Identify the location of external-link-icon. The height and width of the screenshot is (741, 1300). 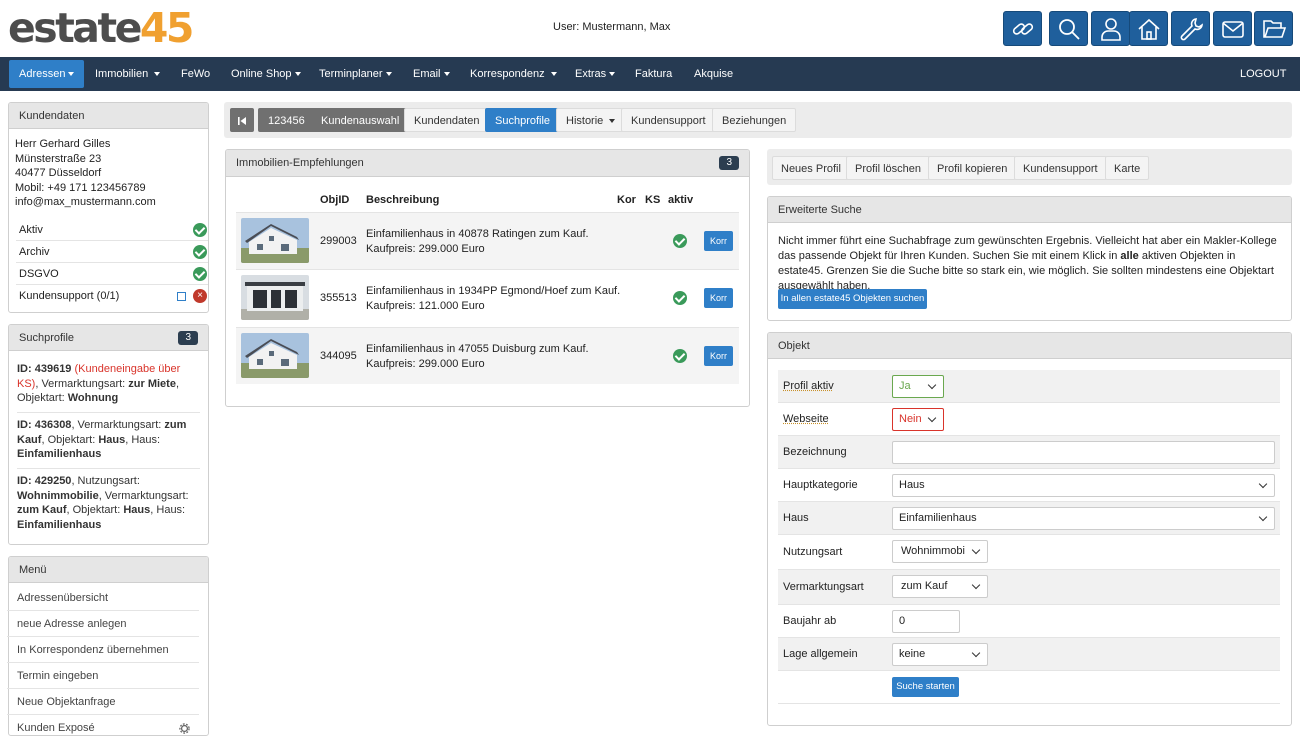
(181, 296).